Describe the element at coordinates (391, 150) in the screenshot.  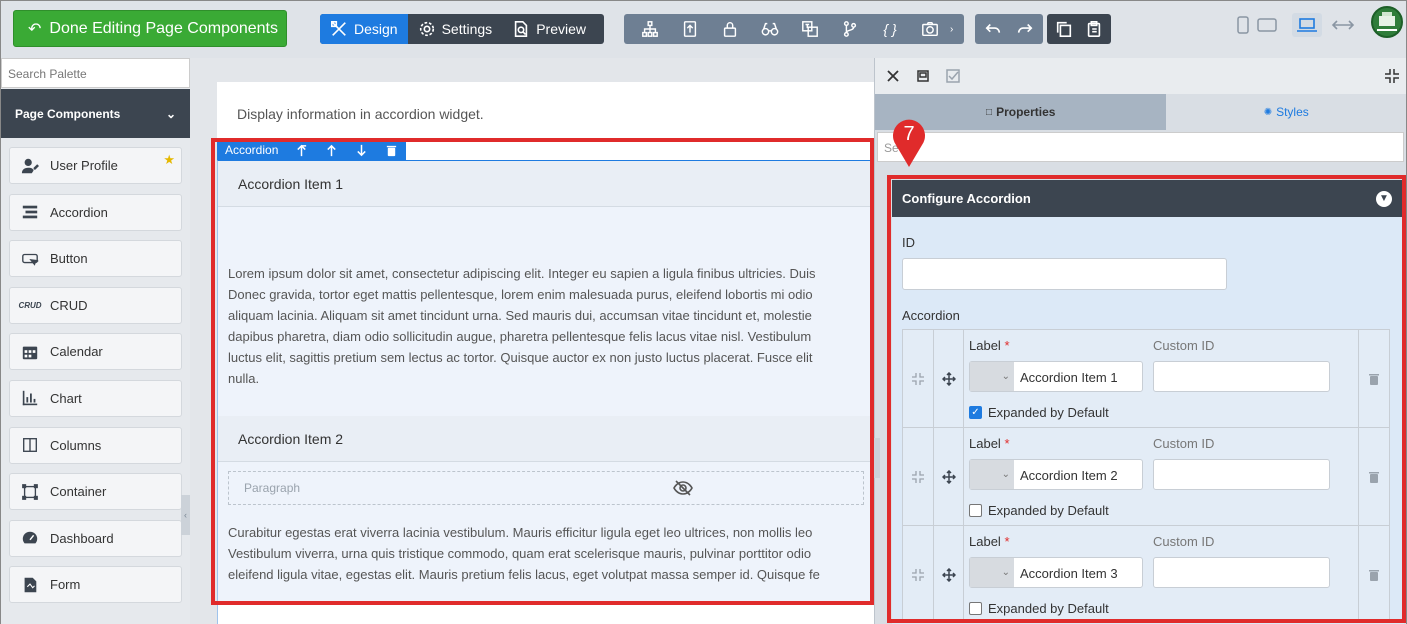
I see `delete-component-button` at that location.